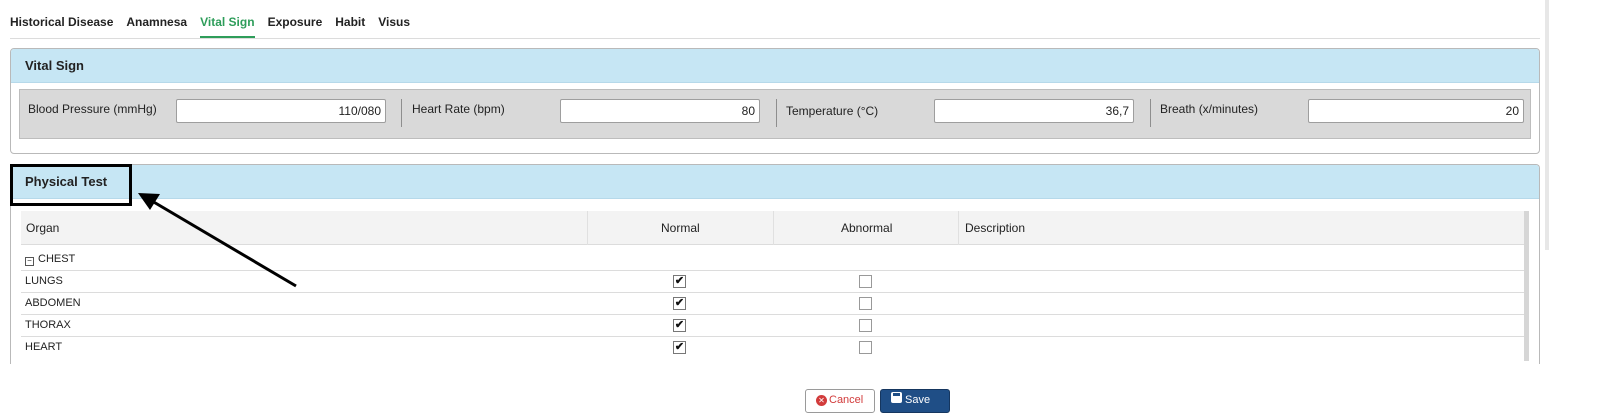 This screenshot has width=1600, height=413. What do you see at coordinates (660, 111) in the screenshot?
I see `heart-rate-input: 80` at bounding box center [660, 111].